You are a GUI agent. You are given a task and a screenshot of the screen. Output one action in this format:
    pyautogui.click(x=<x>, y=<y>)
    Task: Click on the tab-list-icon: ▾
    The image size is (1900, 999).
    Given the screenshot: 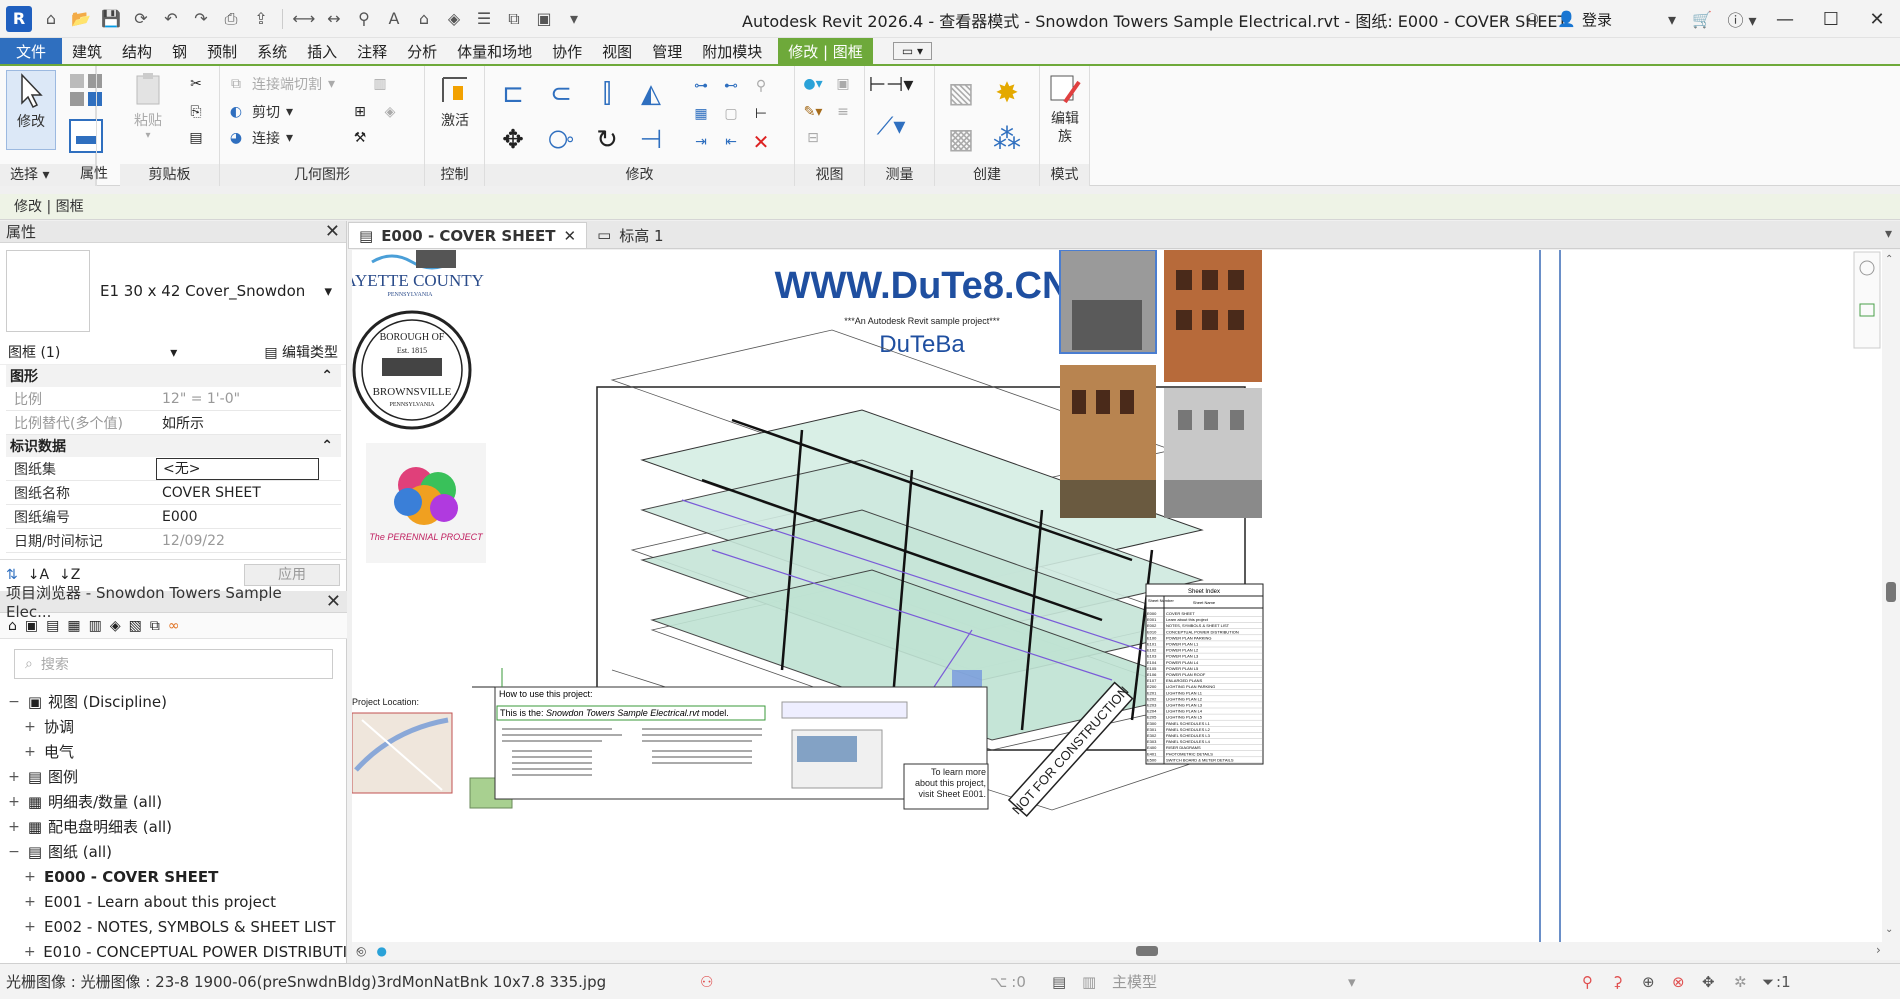 What is the action you would take?
    pyautogui.click(x=1892, y=237)
    